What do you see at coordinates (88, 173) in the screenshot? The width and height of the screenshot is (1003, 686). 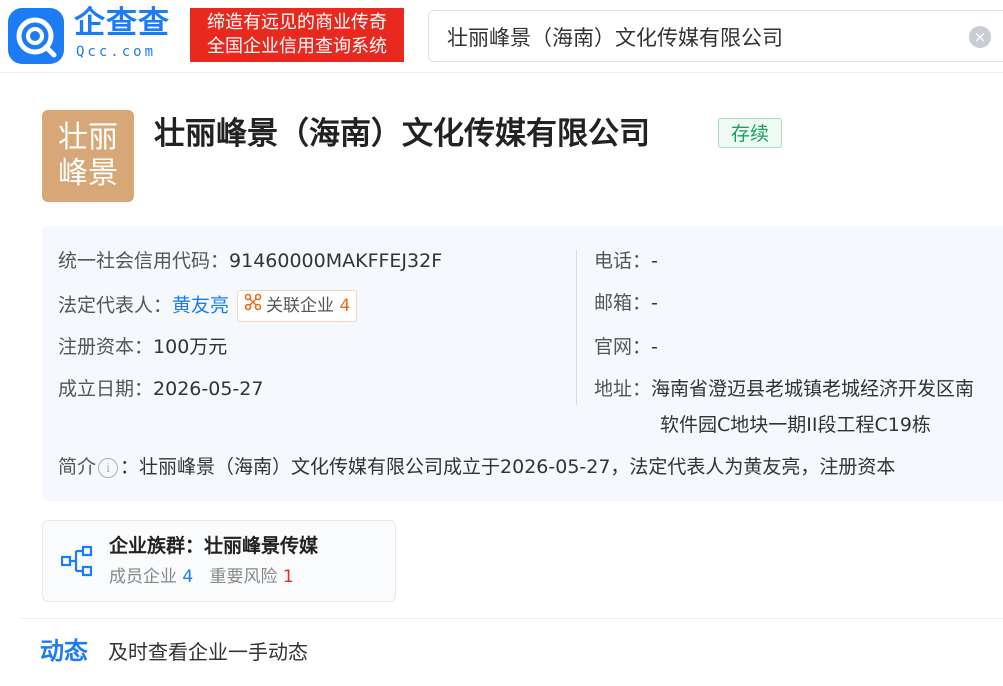 I see `avatar-text-line-2: 峰景` at bounding box center [88, 173].